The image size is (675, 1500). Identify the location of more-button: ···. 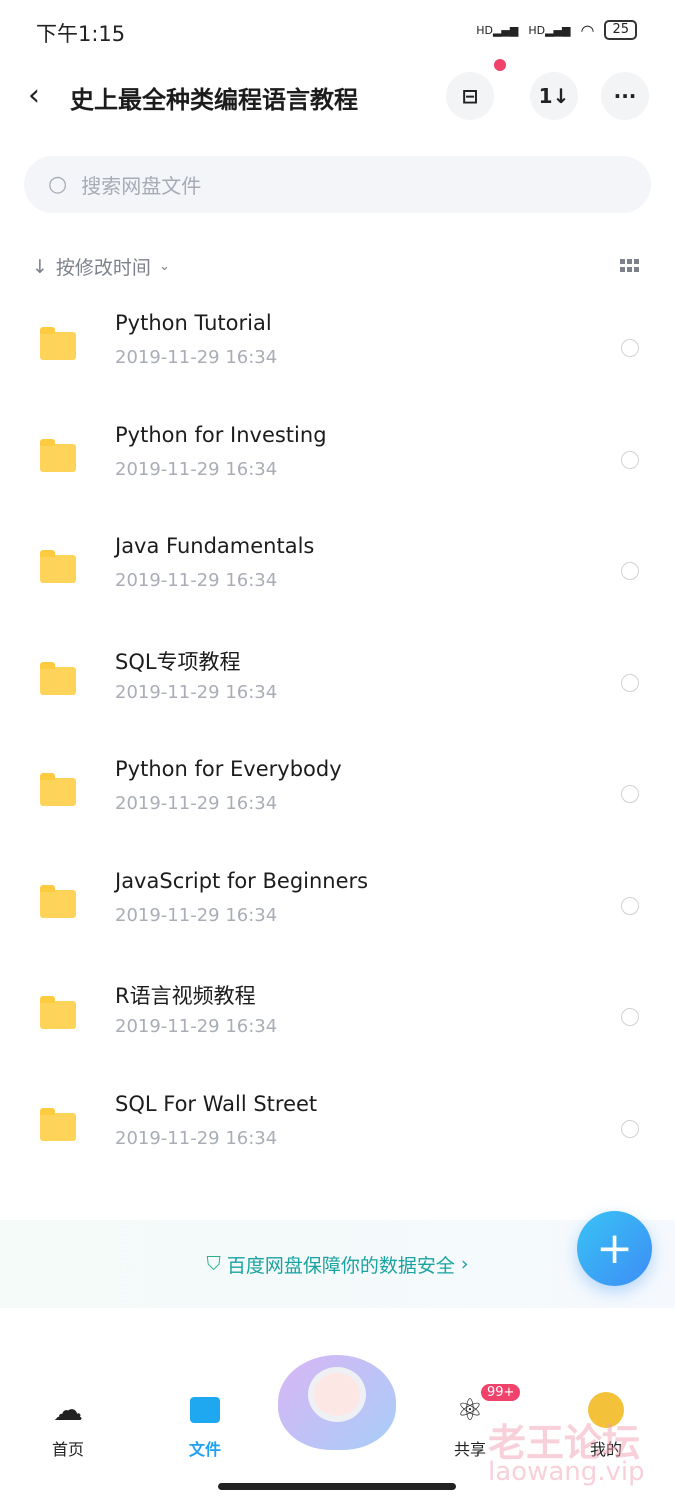
(625, 96).